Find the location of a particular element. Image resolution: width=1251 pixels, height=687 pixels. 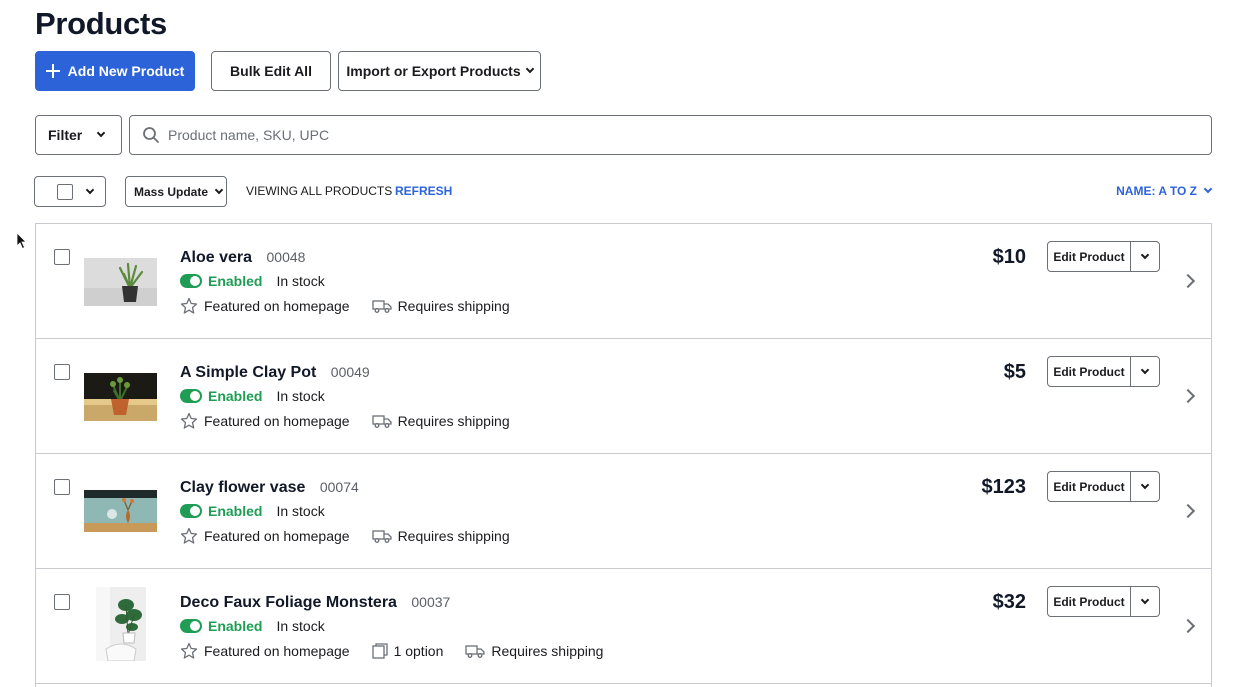

product-price: $123 is located at coordinates (1004, 487).